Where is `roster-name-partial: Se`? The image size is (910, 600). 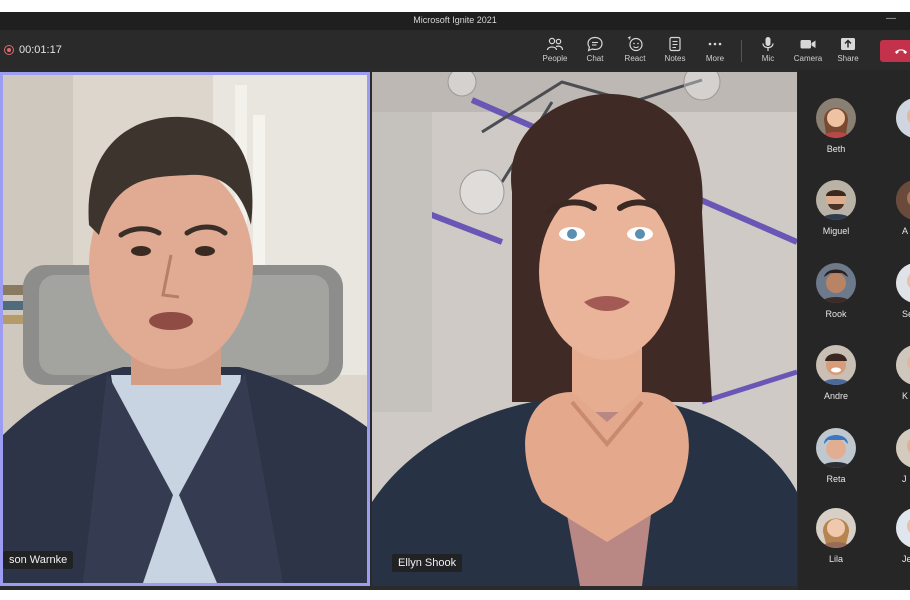
roster-name-partial: Se is located at coordinates (906, 314).